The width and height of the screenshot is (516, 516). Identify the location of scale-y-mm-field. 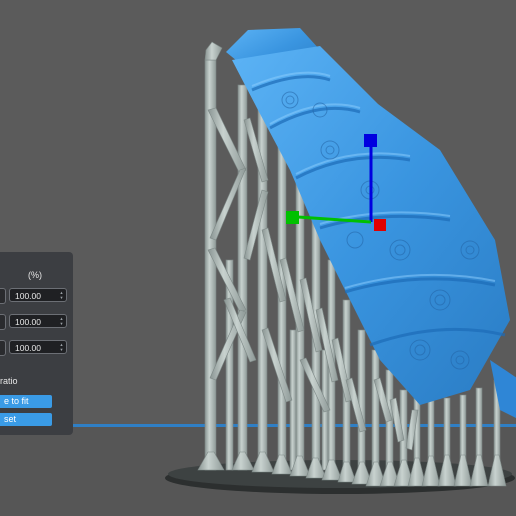
(3, 322).